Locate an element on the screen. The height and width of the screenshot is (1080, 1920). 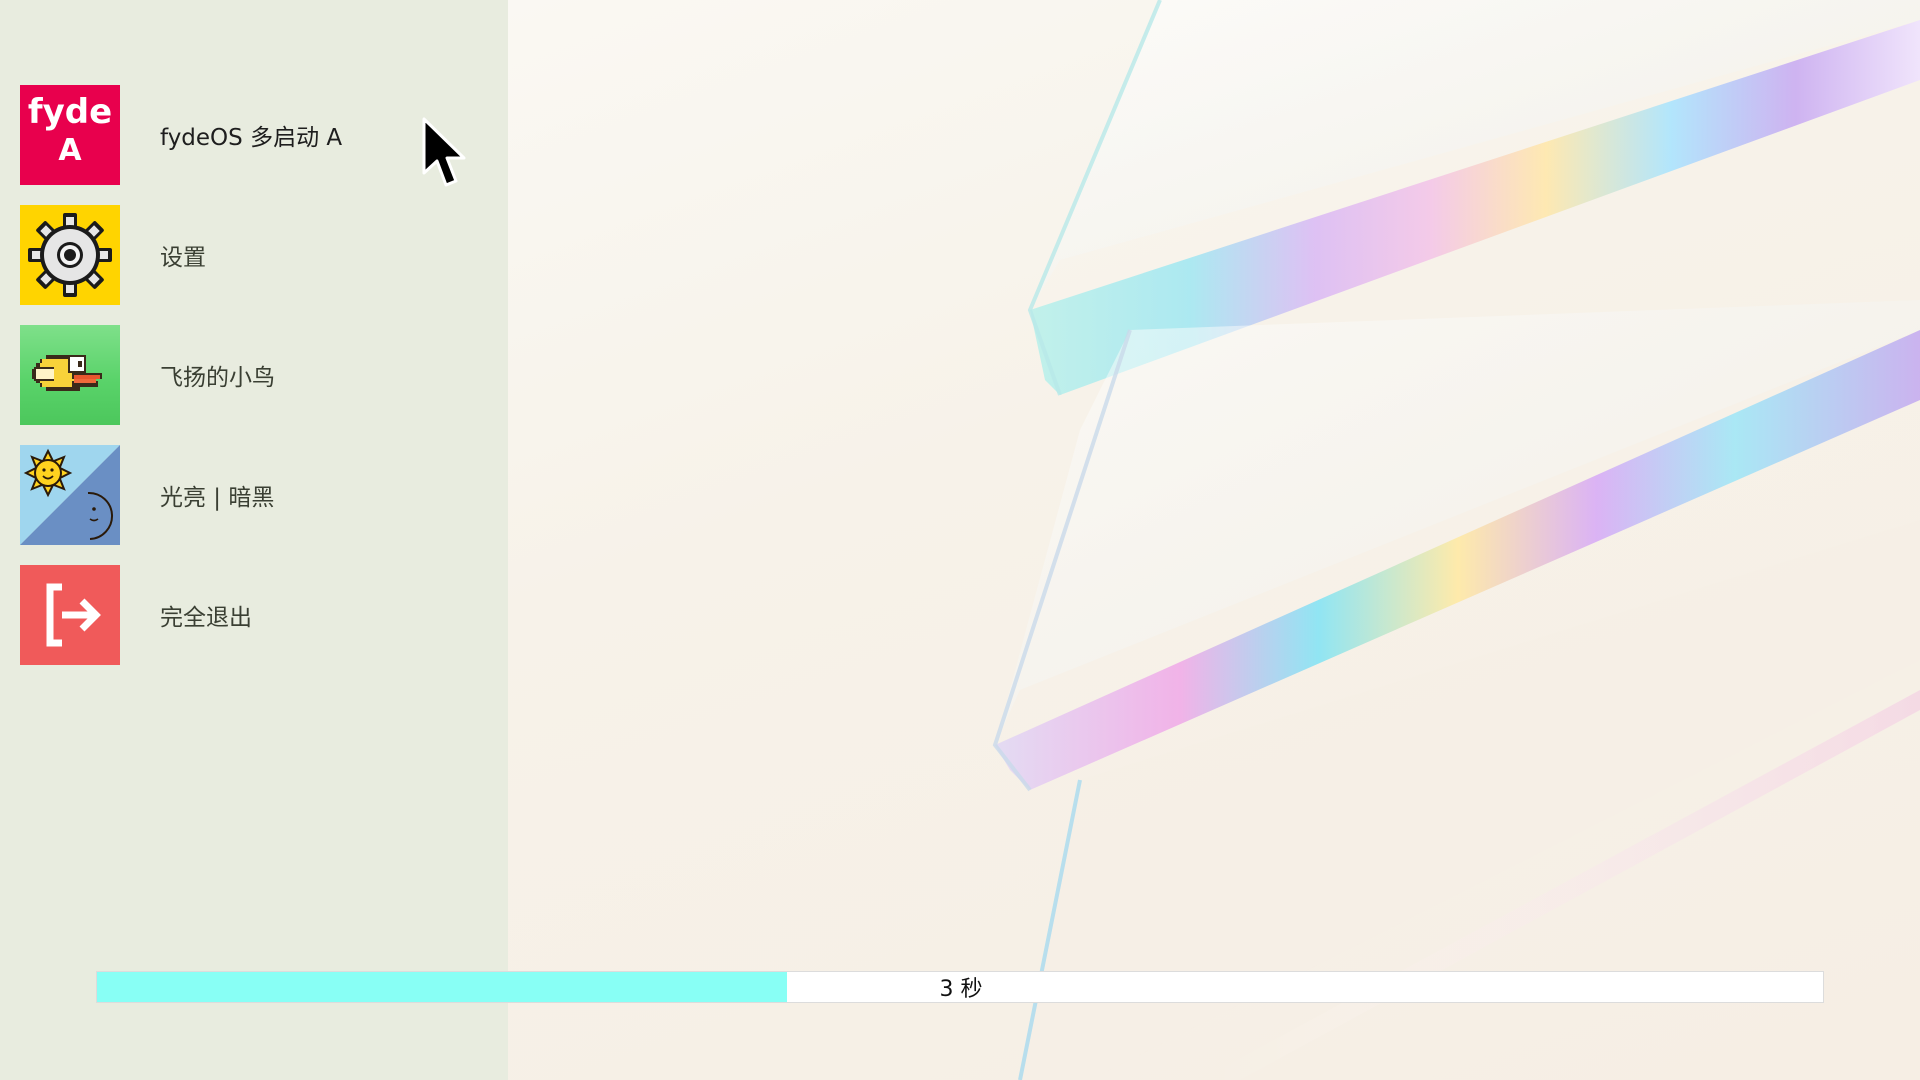
gear-icon is located at coordinates (70, 255).